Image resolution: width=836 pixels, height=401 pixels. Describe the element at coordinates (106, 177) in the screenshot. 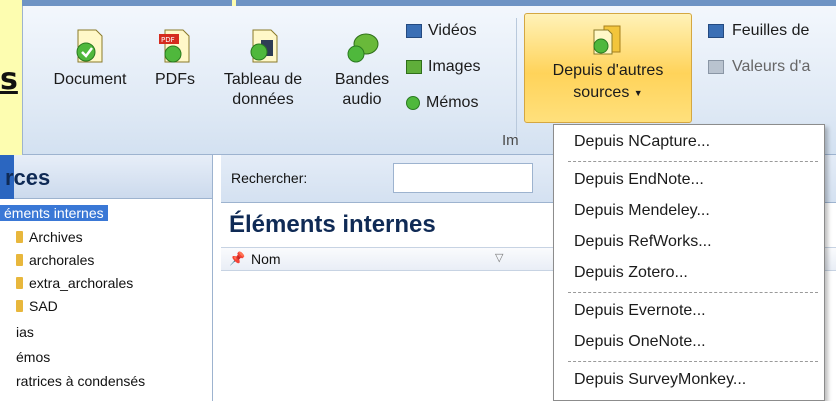

I see `nav-header: rces` at that location.